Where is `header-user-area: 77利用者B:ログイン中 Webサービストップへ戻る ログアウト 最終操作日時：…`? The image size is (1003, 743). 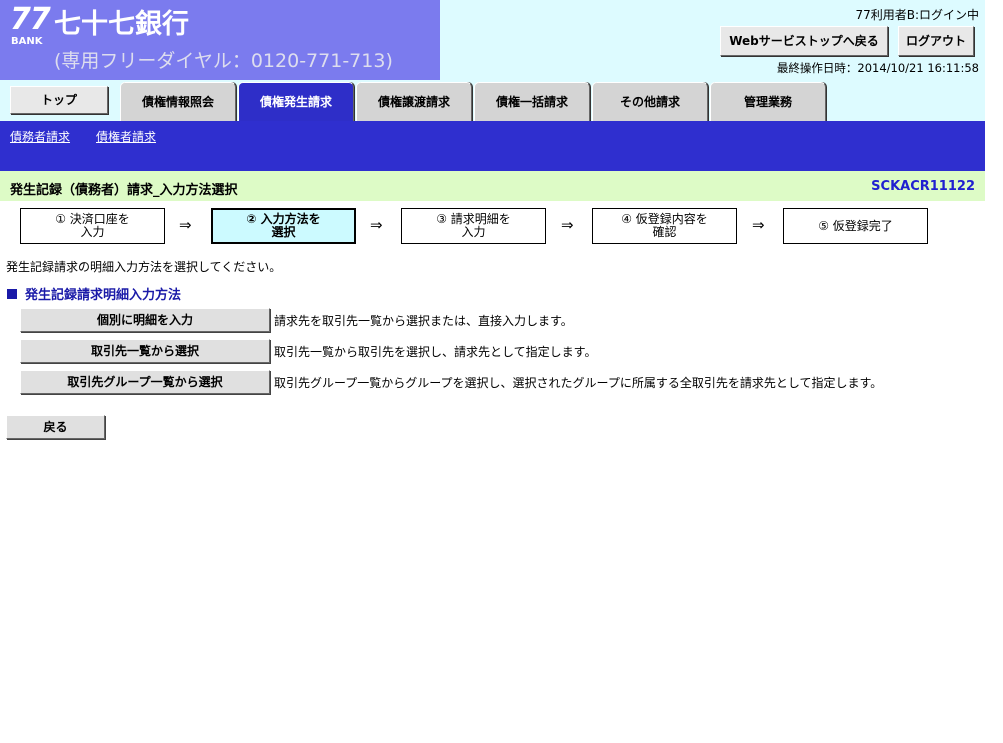 header-user-area: 77利用者B:ログイン中 Webサービストップへ戻る ログアウト 最終操作日時：… is located at coordinates (712, 40).